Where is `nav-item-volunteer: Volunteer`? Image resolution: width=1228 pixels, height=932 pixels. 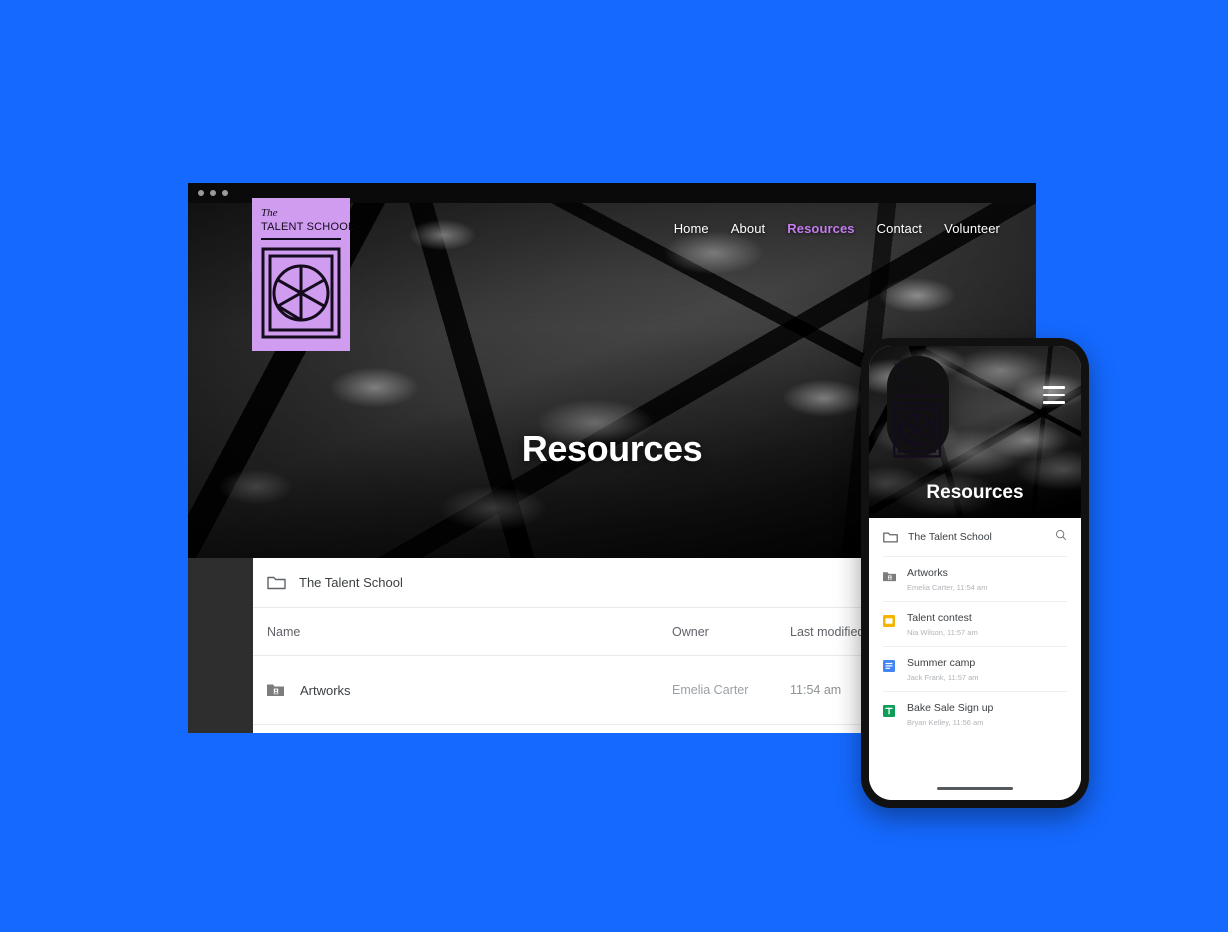
nav-item-volunteer: Volunteer is located at coordinates (972, 228).